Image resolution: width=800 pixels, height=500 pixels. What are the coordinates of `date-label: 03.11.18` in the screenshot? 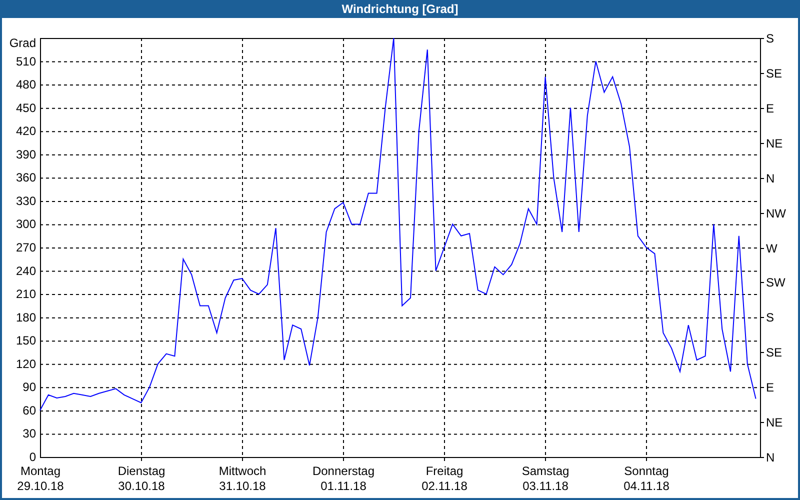 It's located at (545, 486).